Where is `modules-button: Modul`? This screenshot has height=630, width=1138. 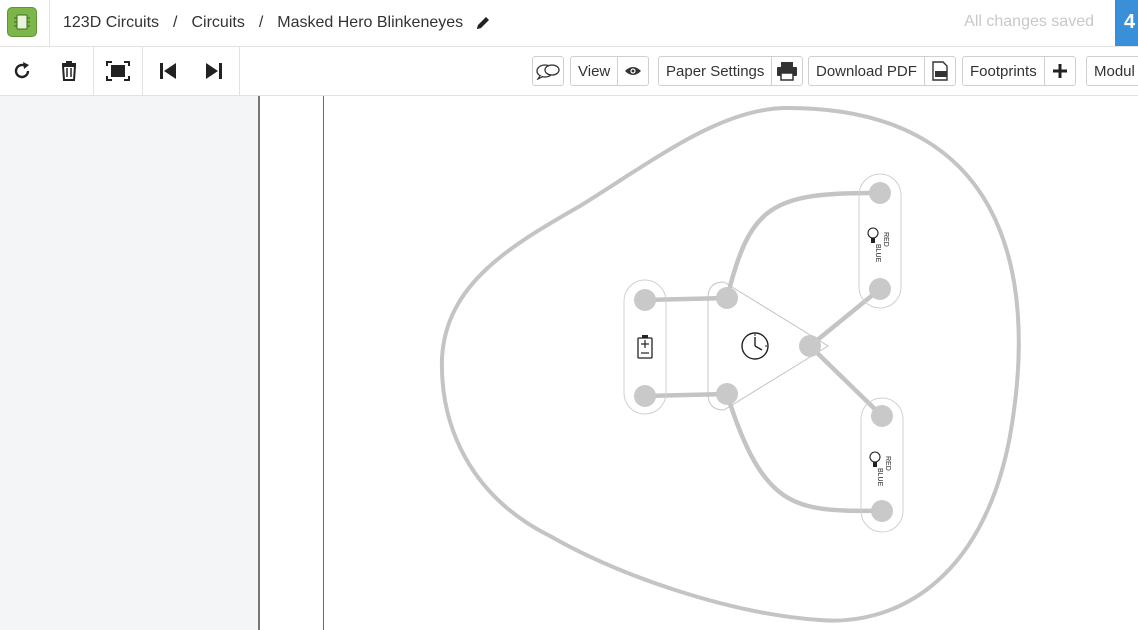 modules-button: Modul is located at coordinates (1112, 71).